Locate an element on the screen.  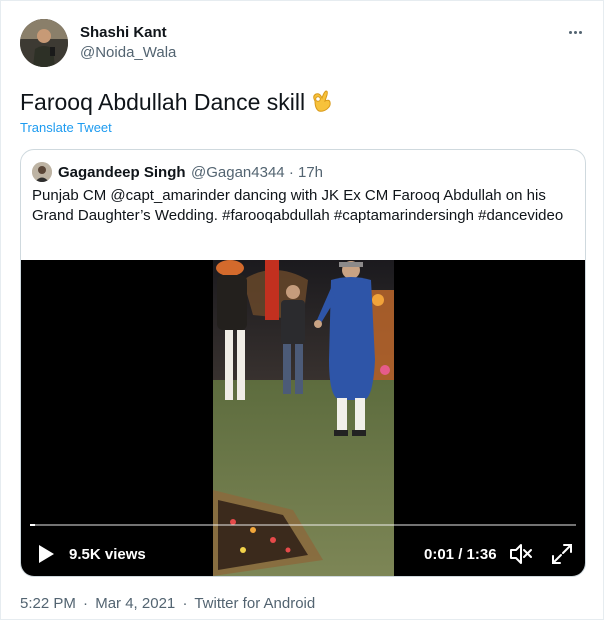
quoted-time: 17h is located at coordinates (310, 172).